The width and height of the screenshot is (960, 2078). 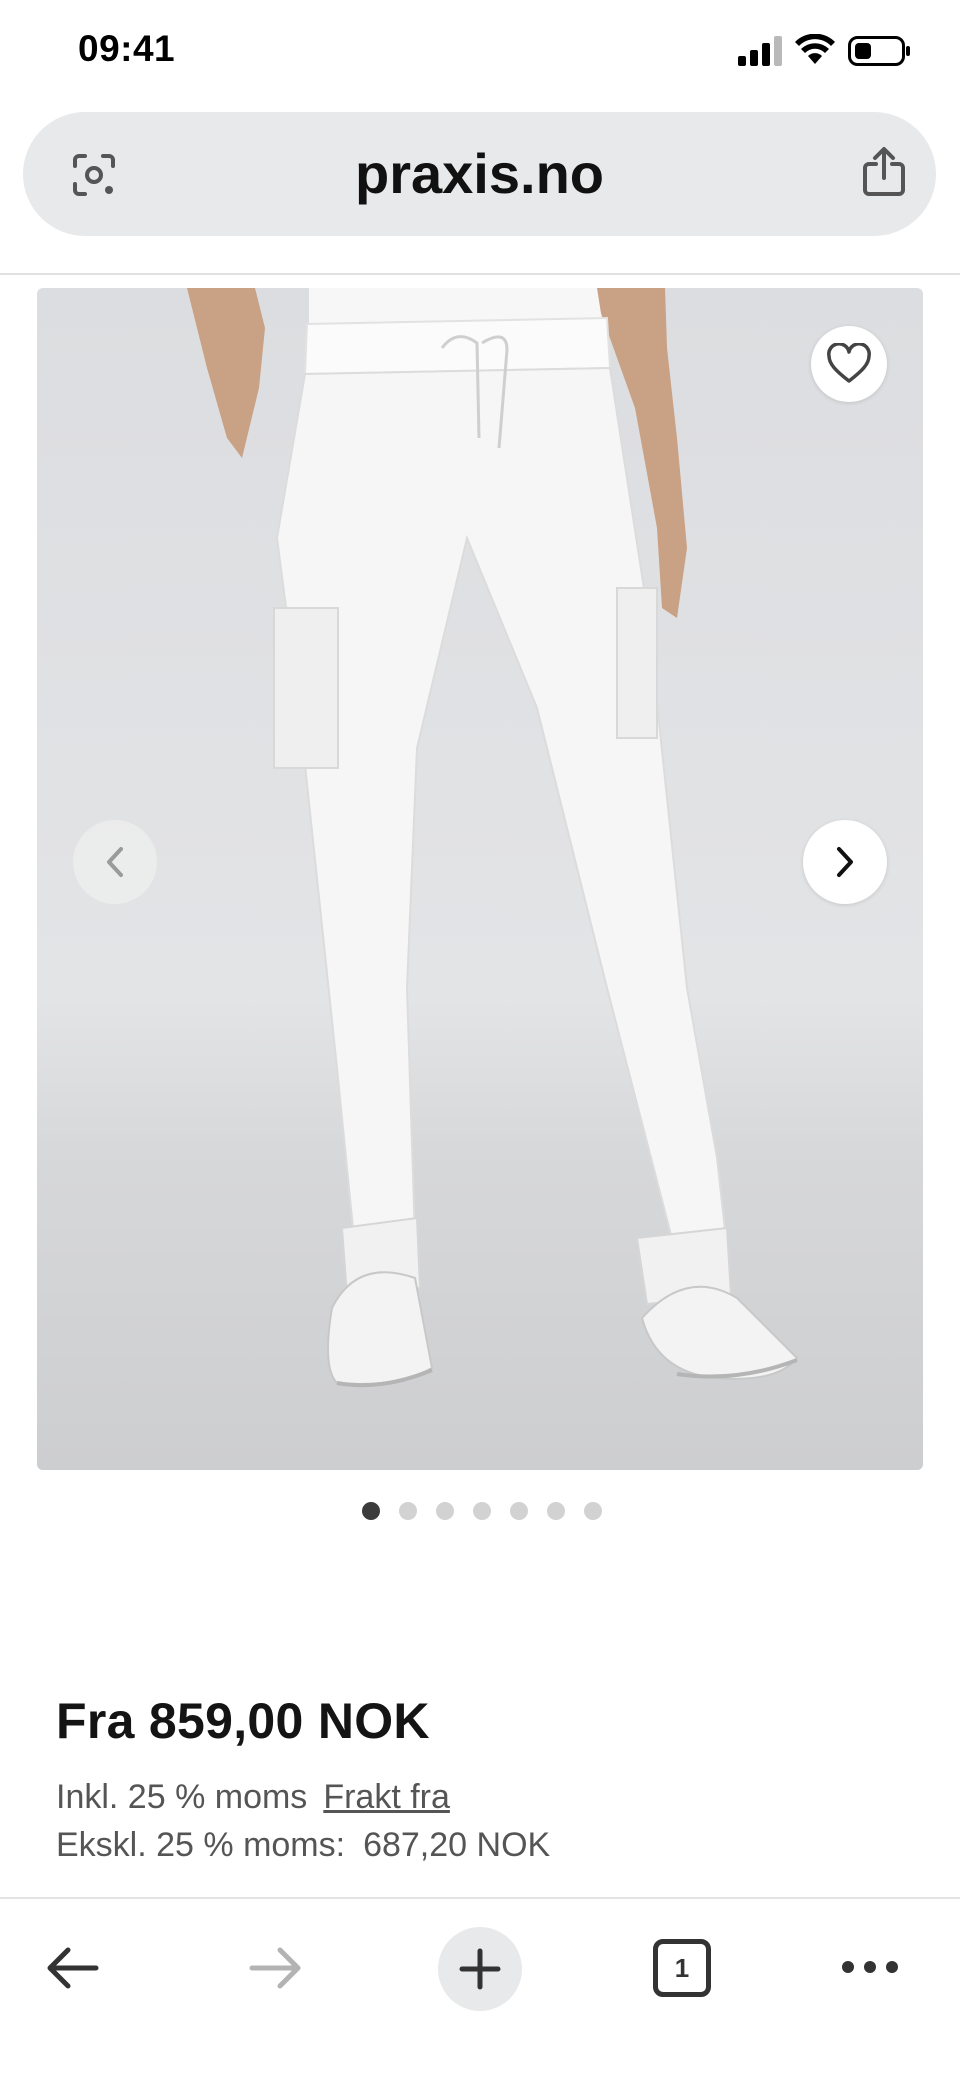 I want to click on carousel-prev-button, so click(x=115, y=862).